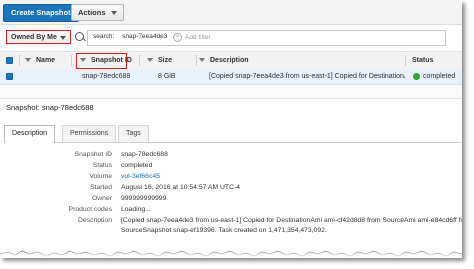 The width and height of the screenshot is (474, 269). Describe the element at coordinates (89, 133) in the screenshot. I see `tab-permissions: Permissions` at that location.